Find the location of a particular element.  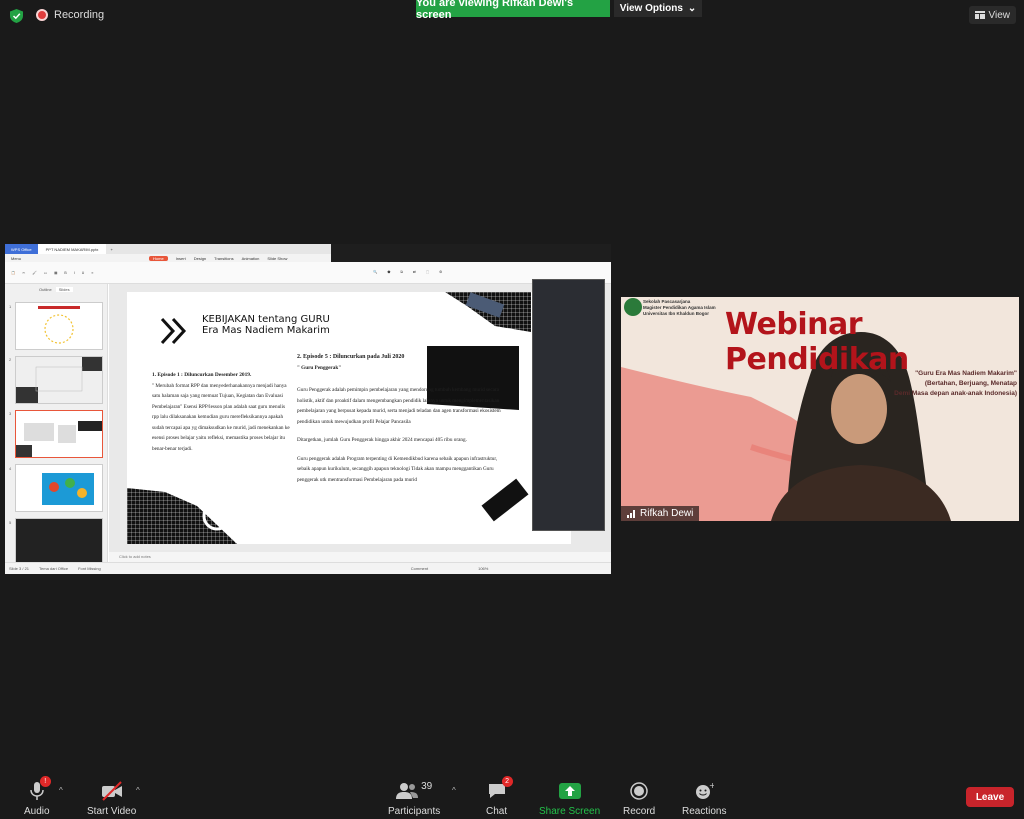

slide-count: Slide 3 / 21 is located at coordinates (19, 568).